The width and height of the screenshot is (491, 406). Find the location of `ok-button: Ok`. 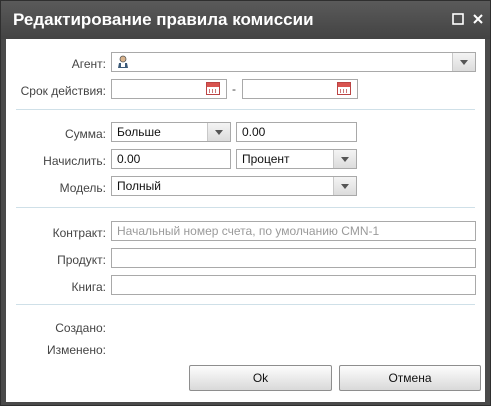

ok-button: Ok is located at coordinates (260, 378).